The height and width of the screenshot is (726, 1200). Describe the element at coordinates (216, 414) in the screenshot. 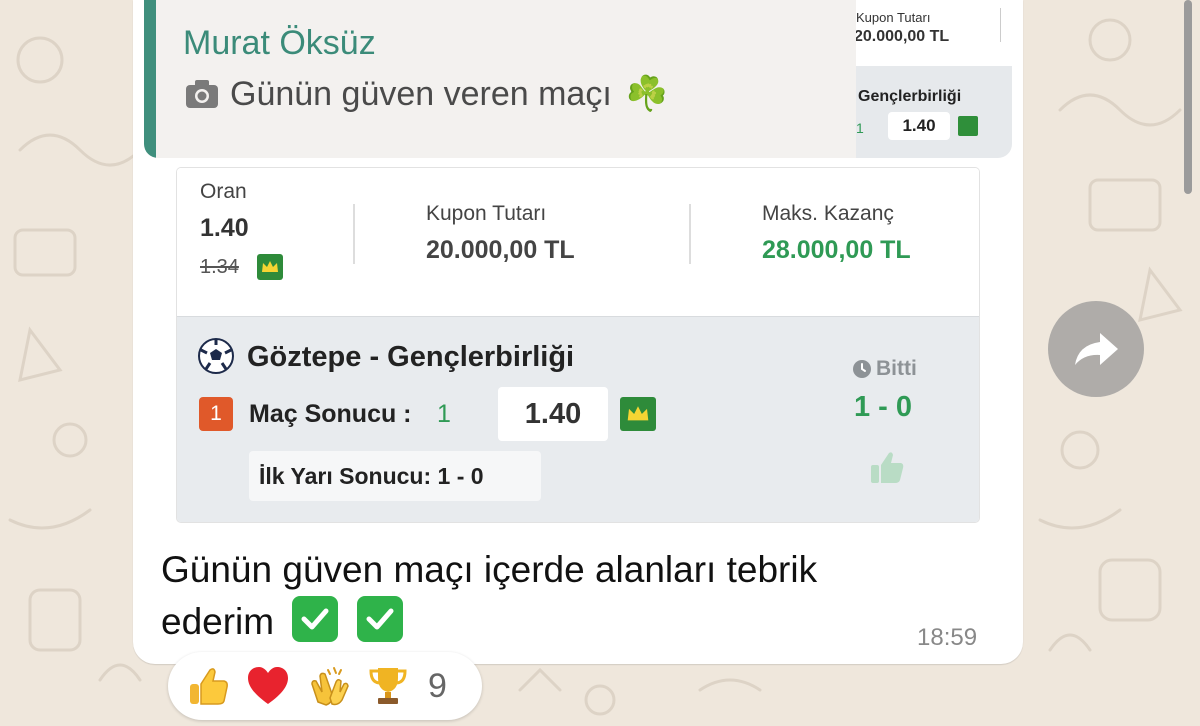

I see `market-number-badge: 1` at that location.